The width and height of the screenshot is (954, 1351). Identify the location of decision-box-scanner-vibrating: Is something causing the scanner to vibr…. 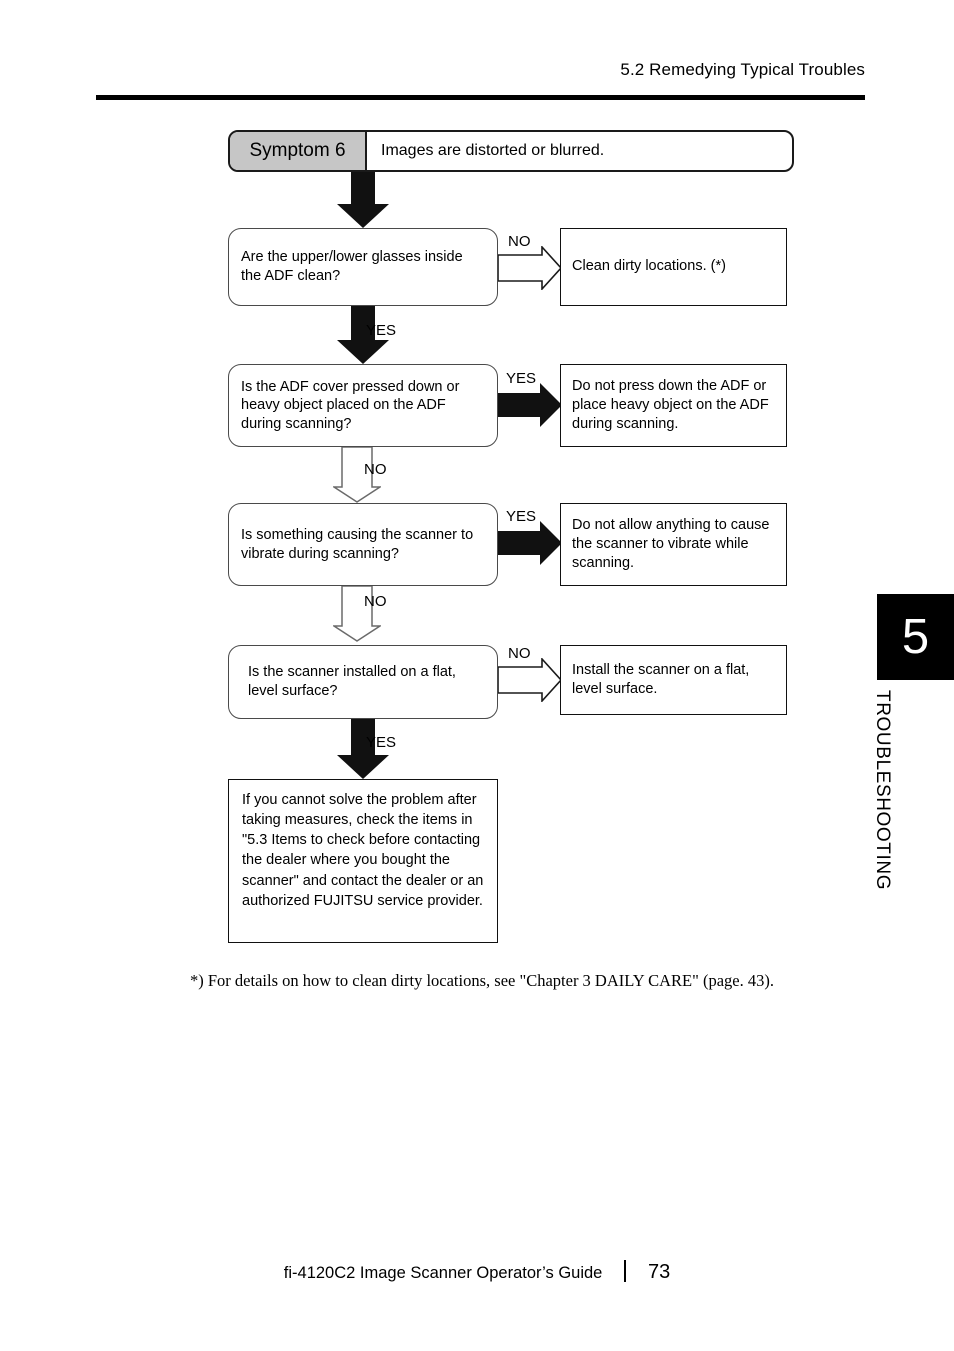
(363, 544).